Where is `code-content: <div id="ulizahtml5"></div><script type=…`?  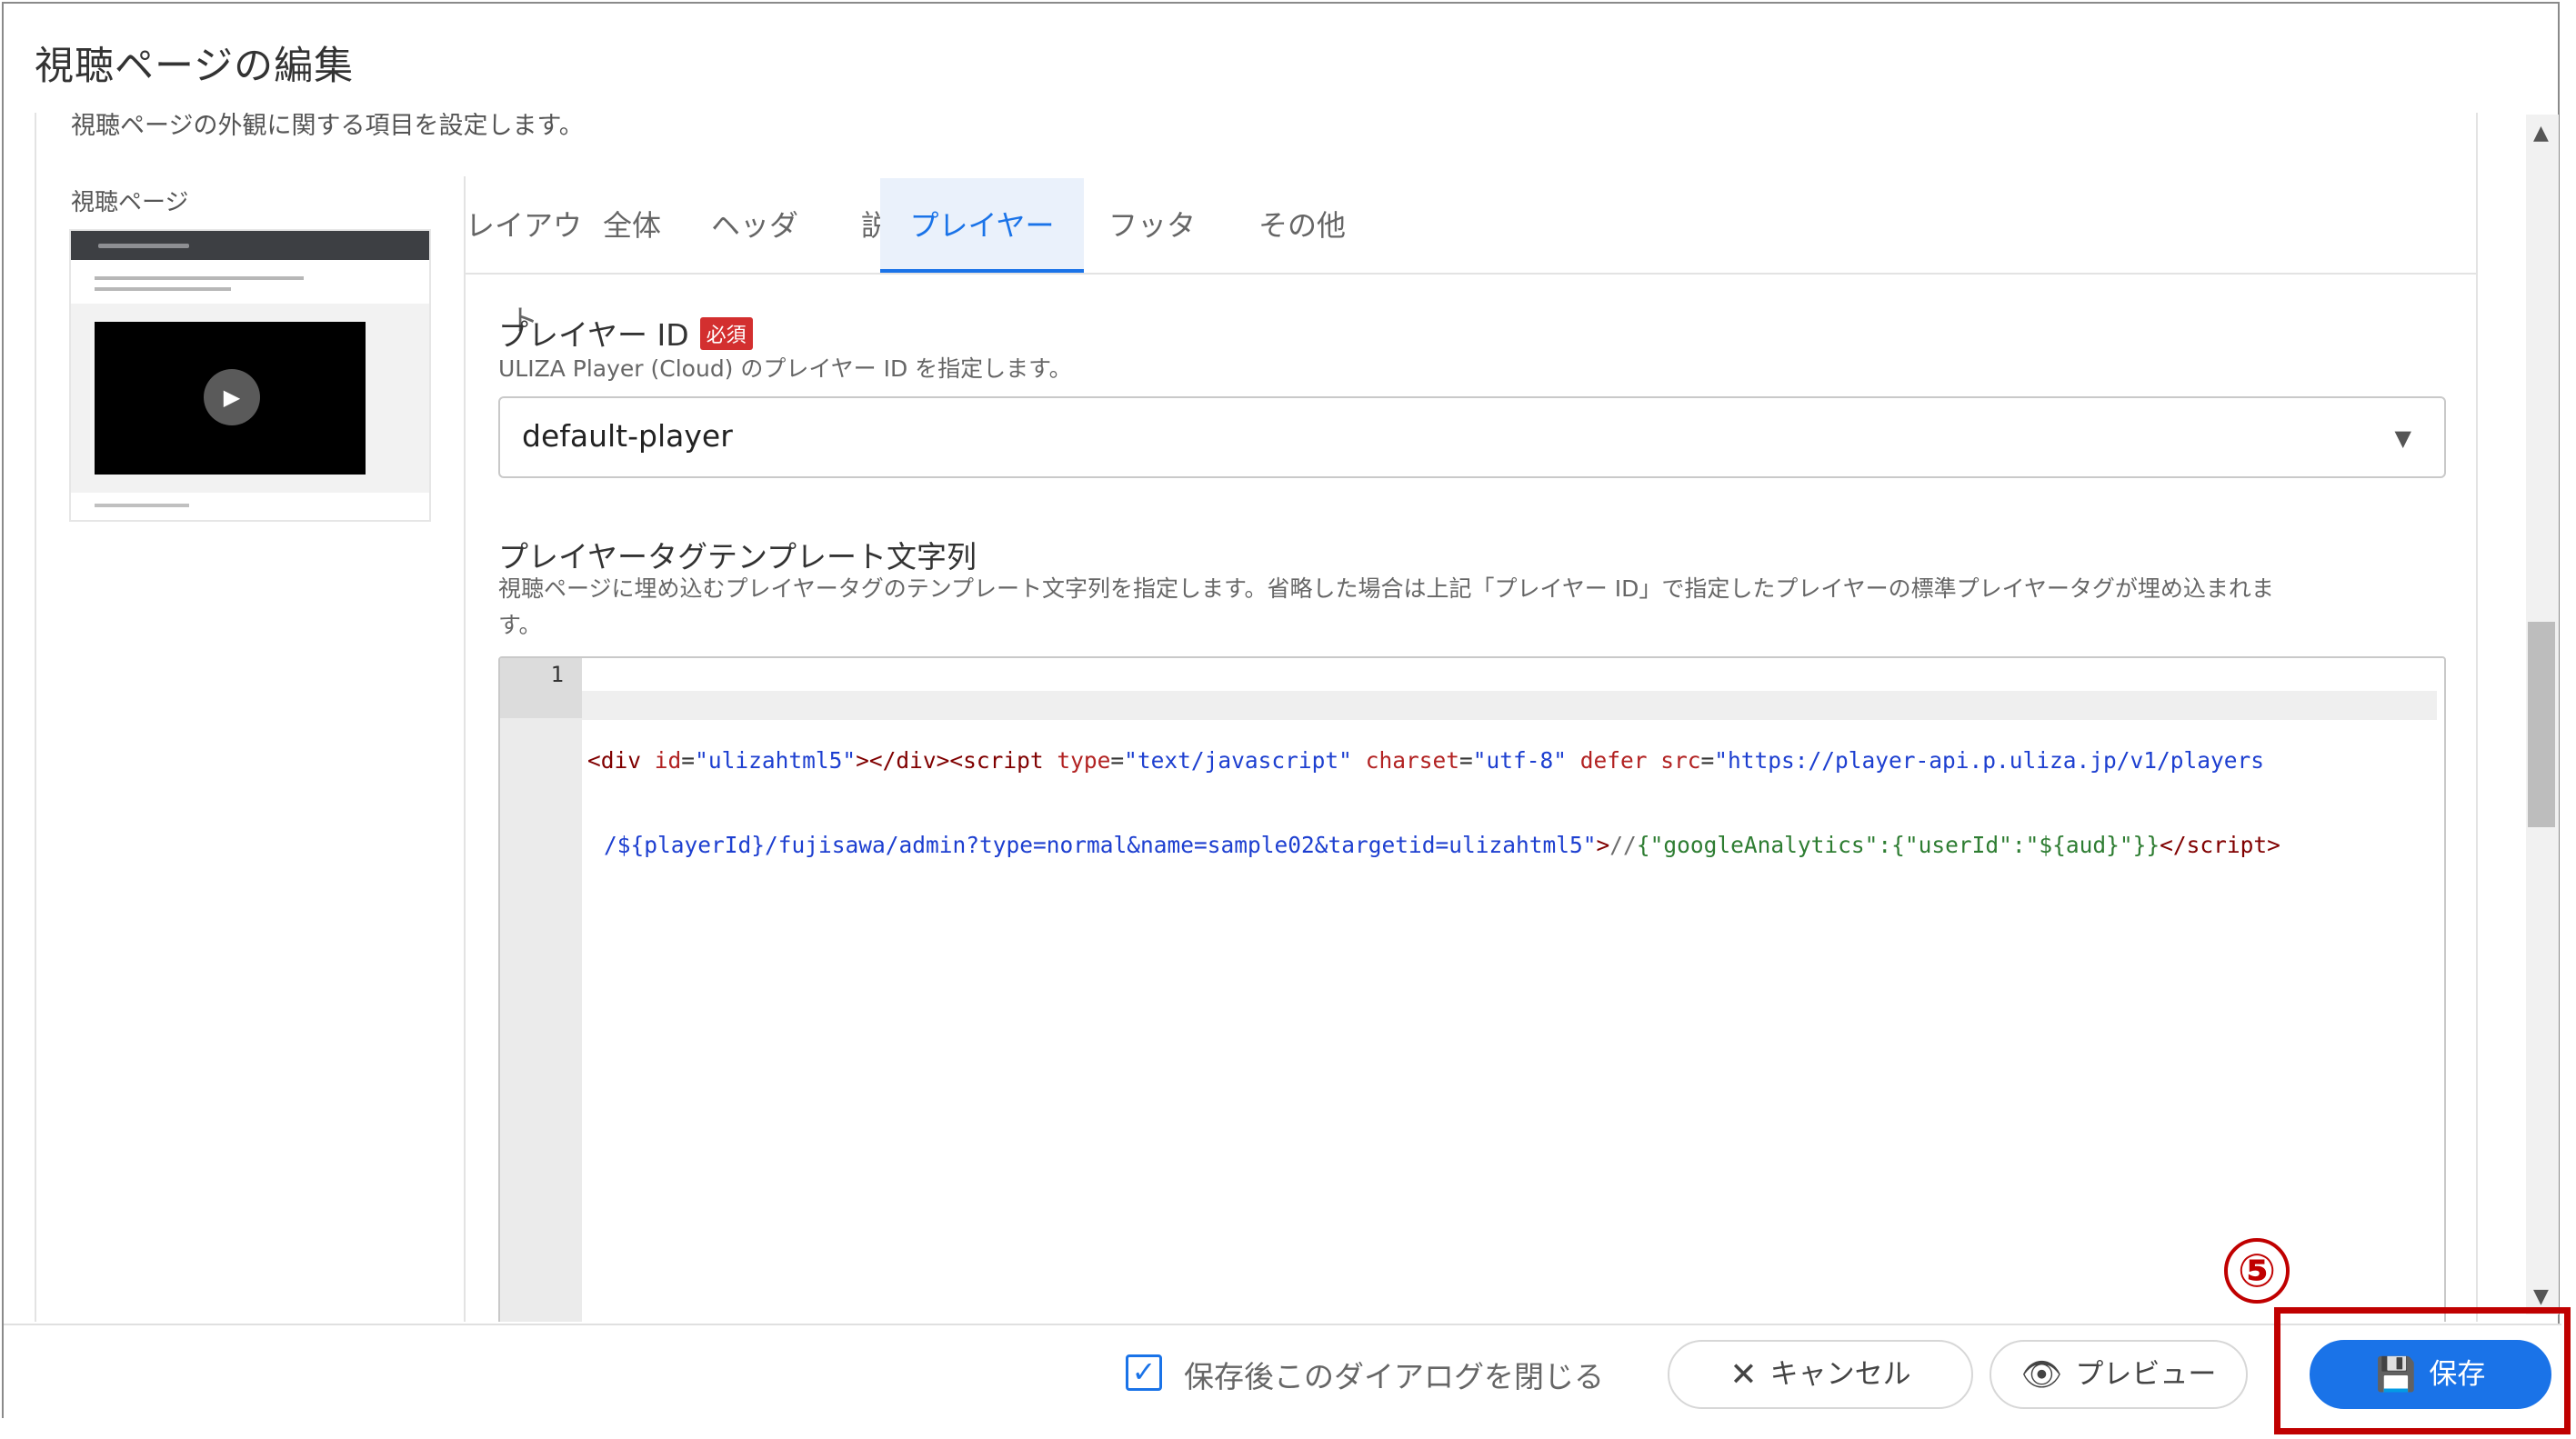
code-content: <div id="ulizahtml5"></div><script type=… is located at coordinates (1512, 788).